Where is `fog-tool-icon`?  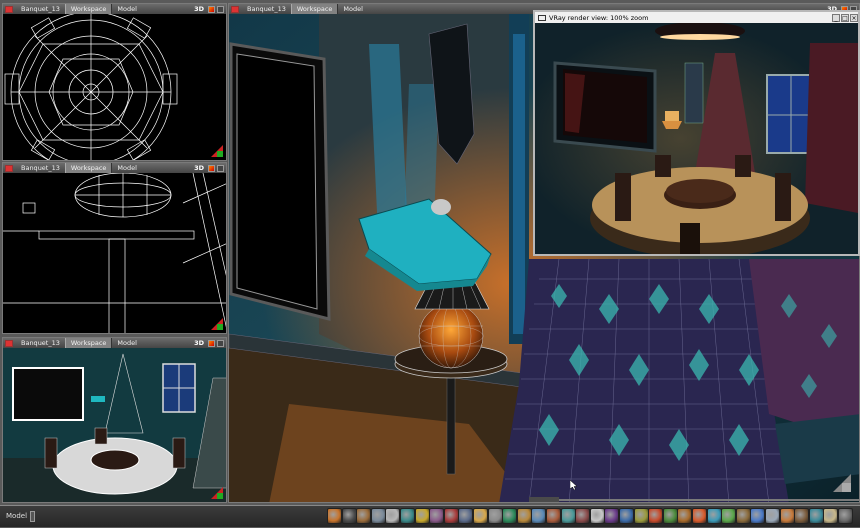
fog-tool-icon is located at coordinates (772, 516).